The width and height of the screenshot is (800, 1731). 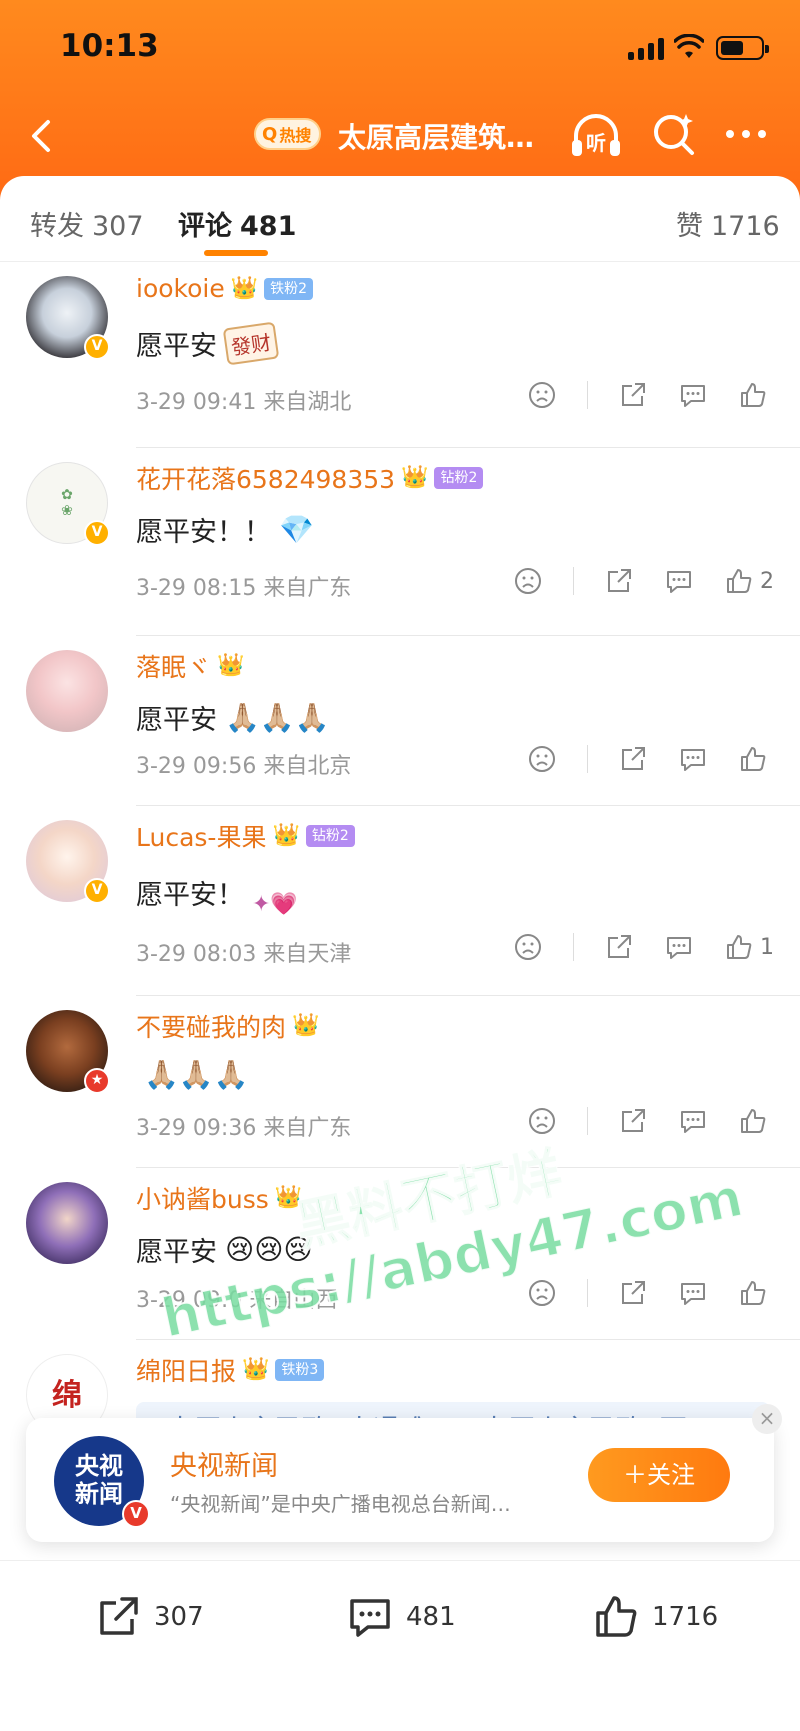 I want to click on verified-badge-icon: ★, so click(x=97, y=1081).